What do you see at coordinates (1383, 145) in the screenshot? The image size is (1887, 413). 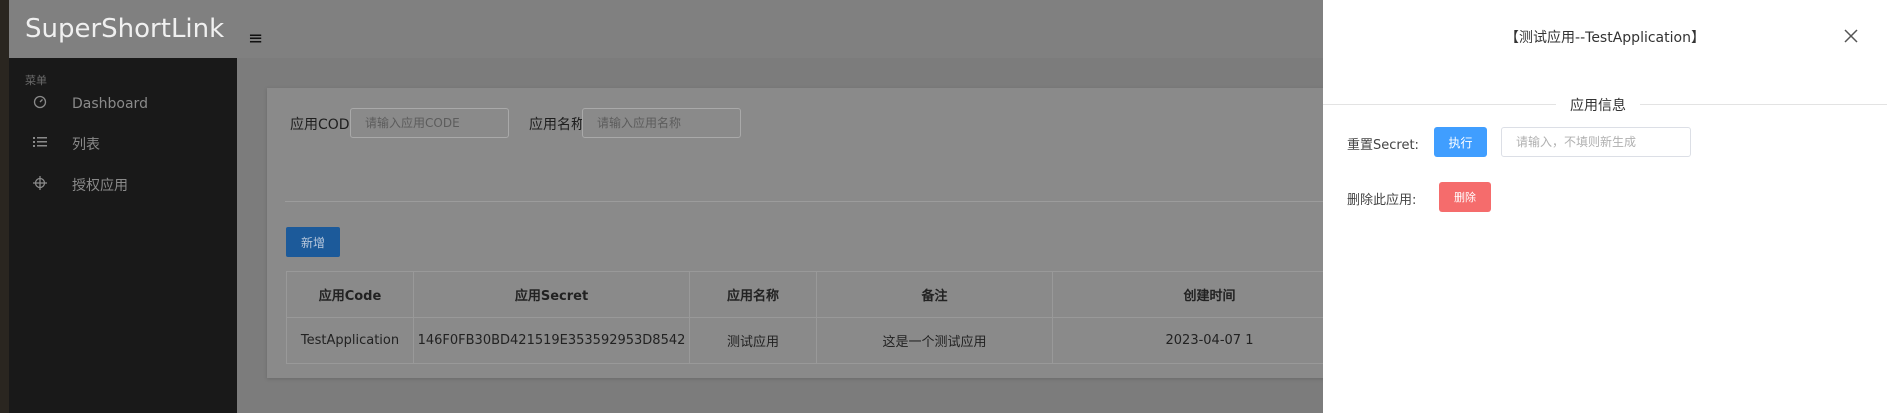 I see `reset-secret-label: 重置Secret:` at bounding box center [1383, 145].